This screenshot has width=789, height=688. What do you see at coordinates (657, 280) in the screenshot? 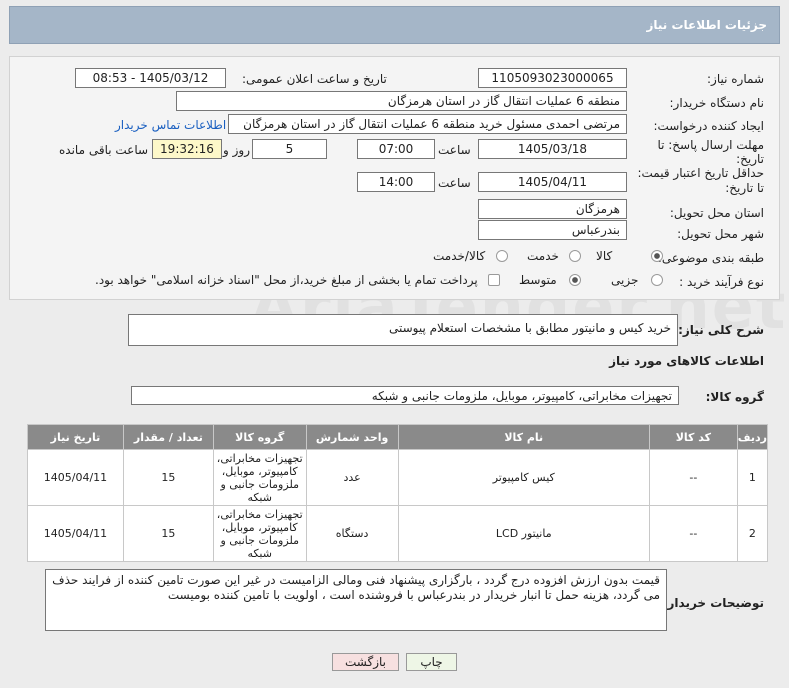
I see `process-radio-minor` at bounding box center [657, 280].